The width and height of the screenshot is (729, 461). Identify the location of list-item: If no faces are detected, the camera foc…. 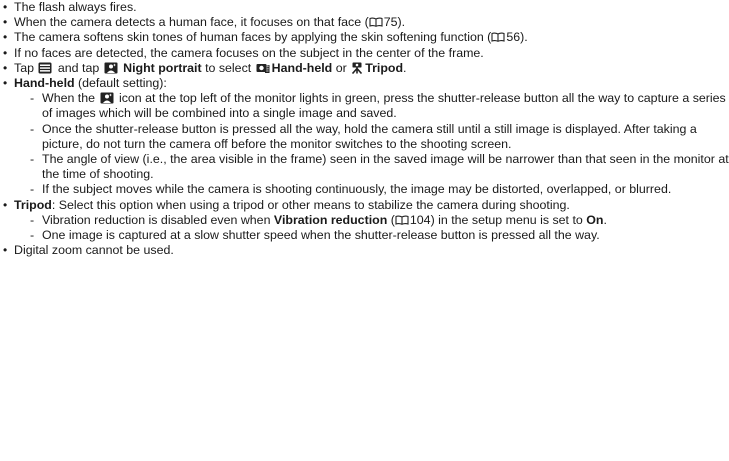
(365, 53).